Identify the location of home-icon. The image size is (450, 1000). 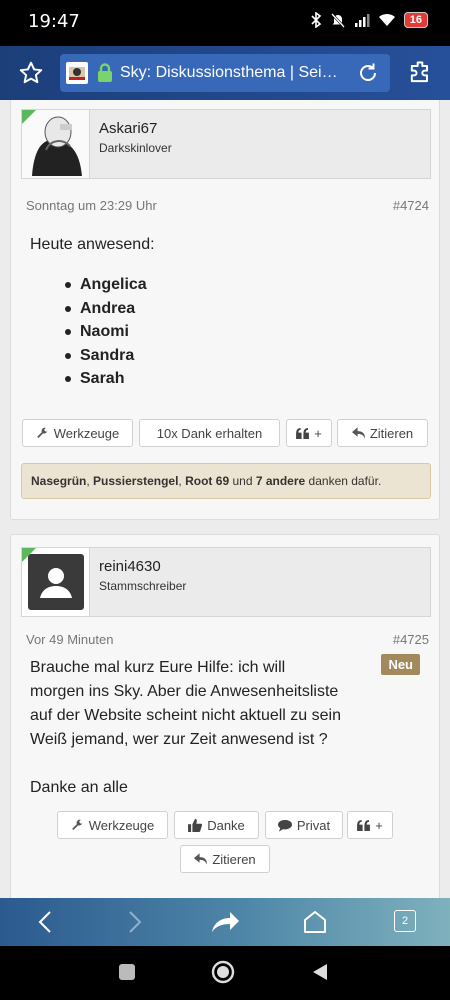
(315, 922).